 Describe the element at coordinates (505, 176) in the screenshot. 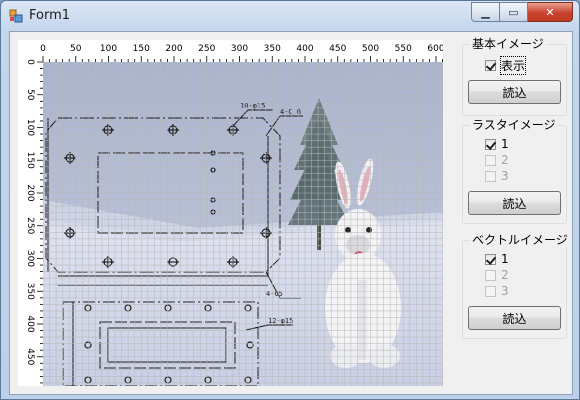

I see `raster-checkbox-3-label: 3` at that location.